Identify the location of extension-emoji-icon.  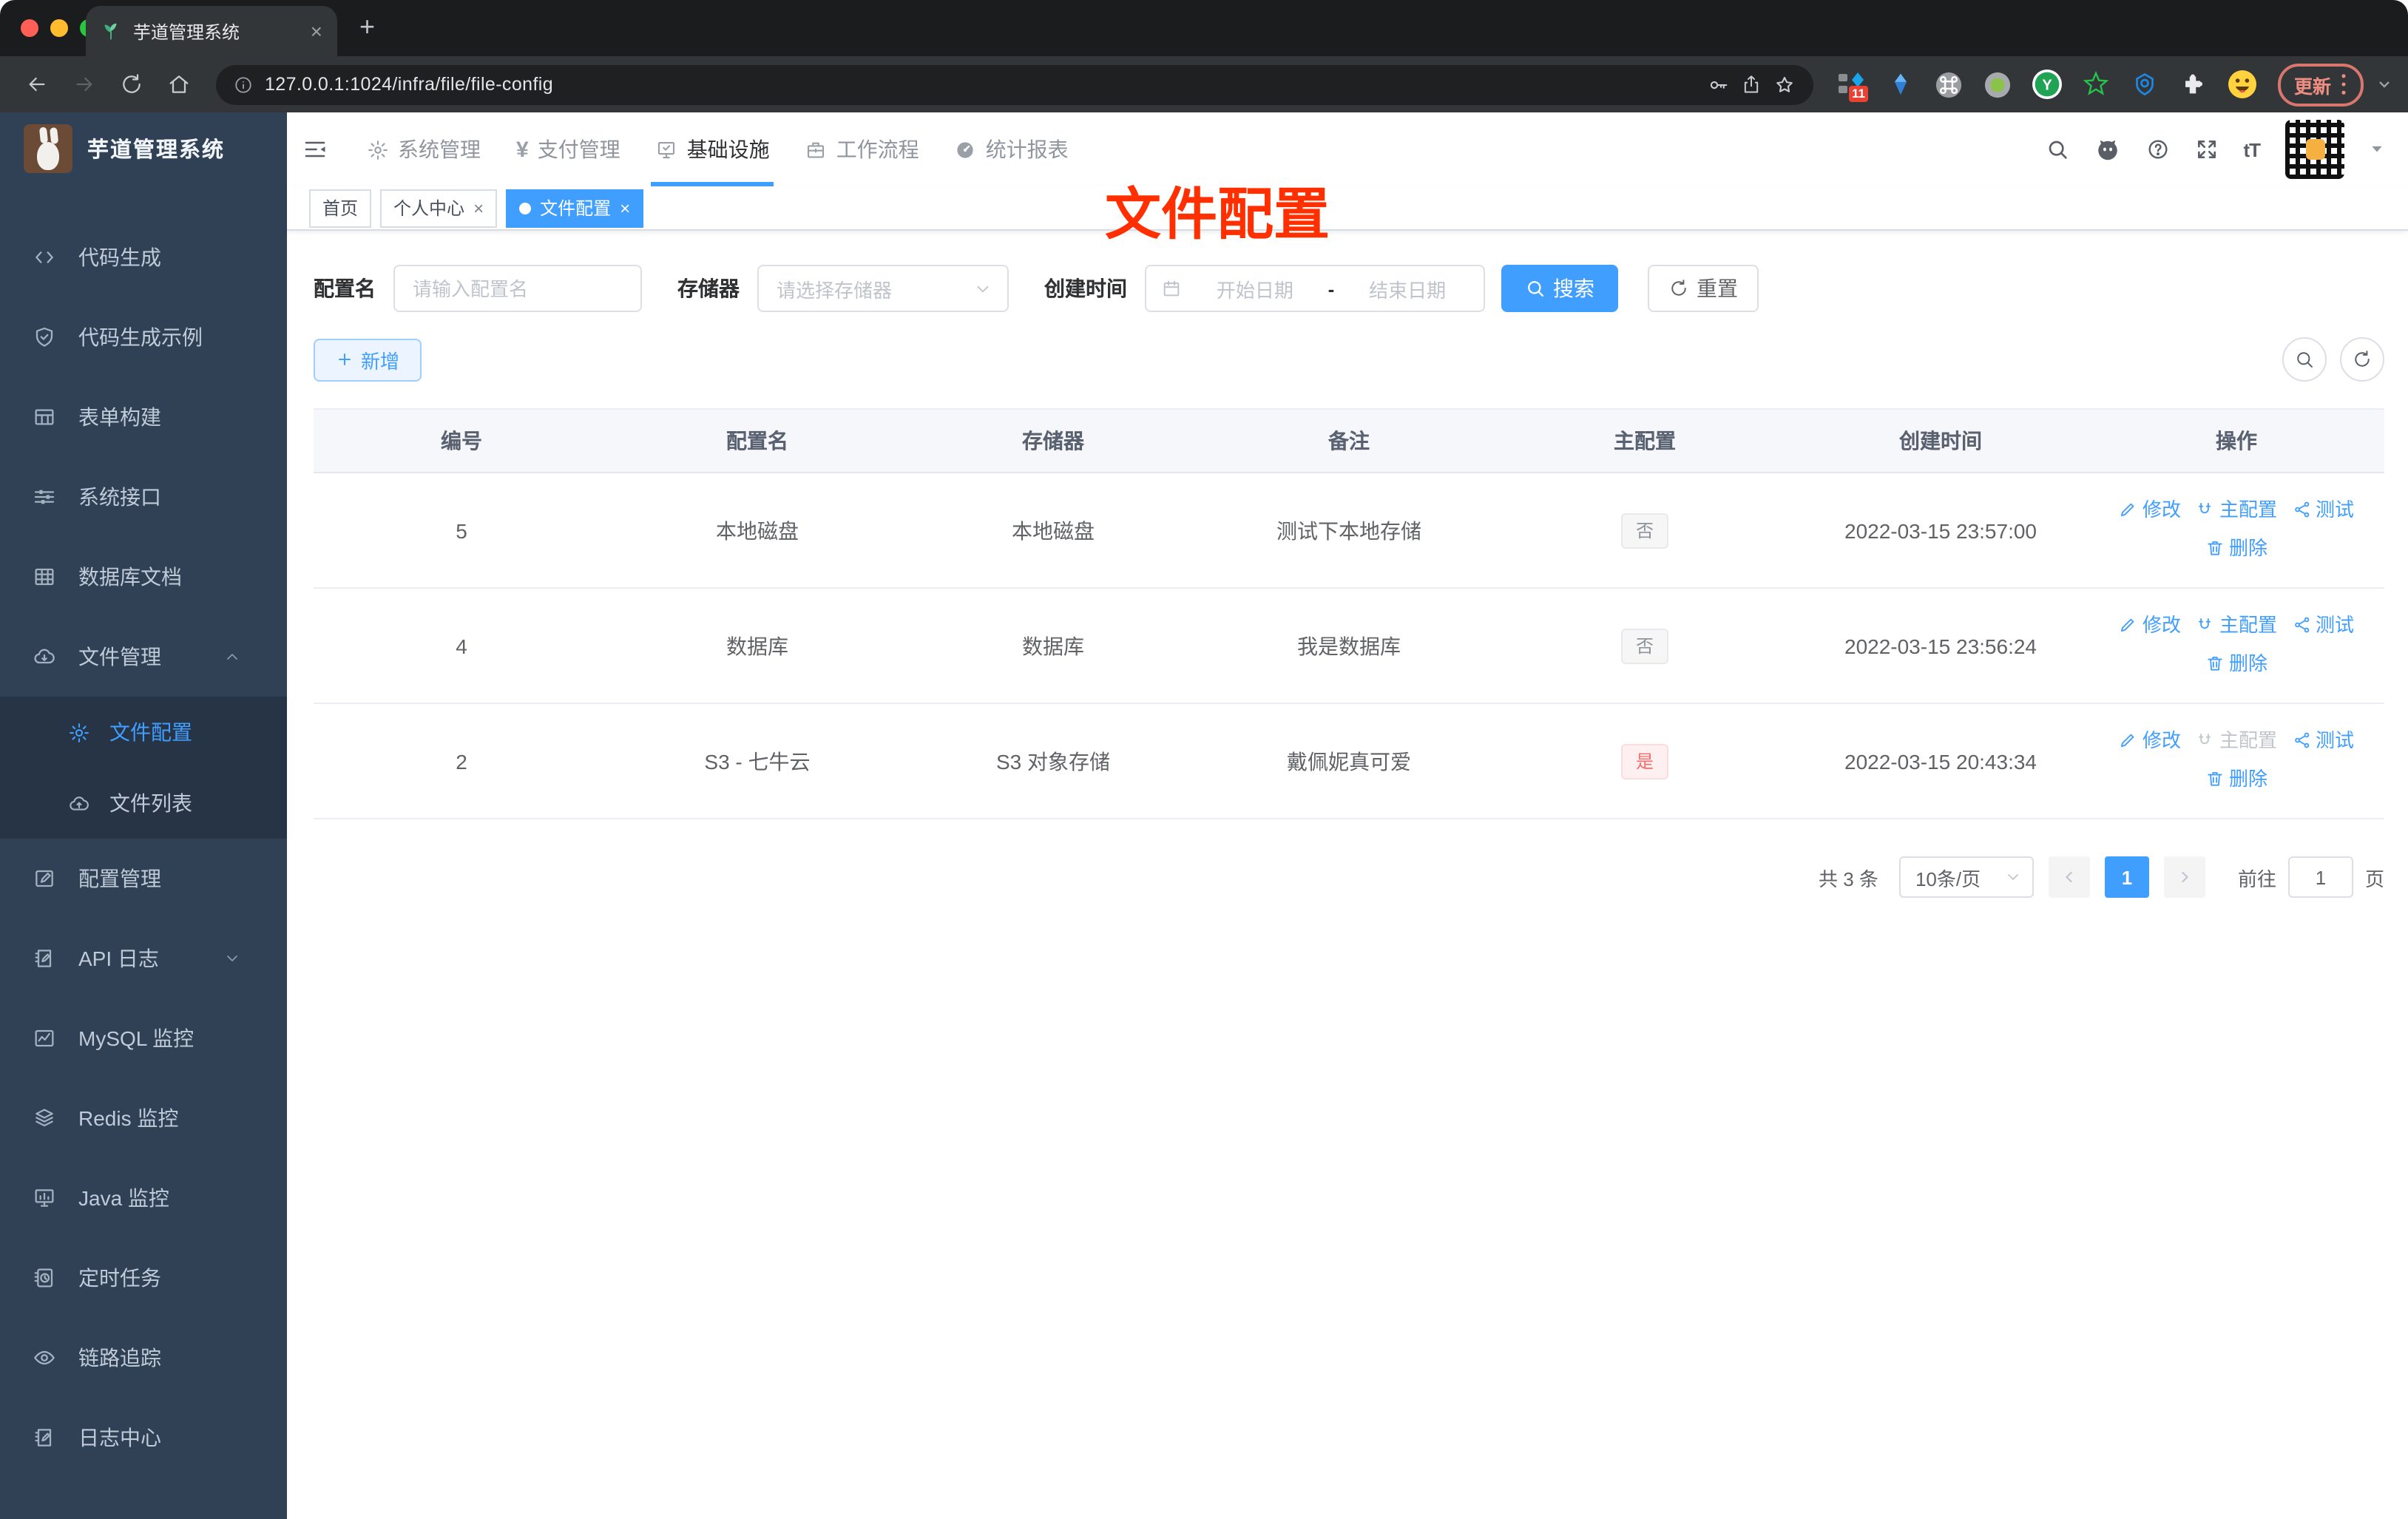
(2242, 84).